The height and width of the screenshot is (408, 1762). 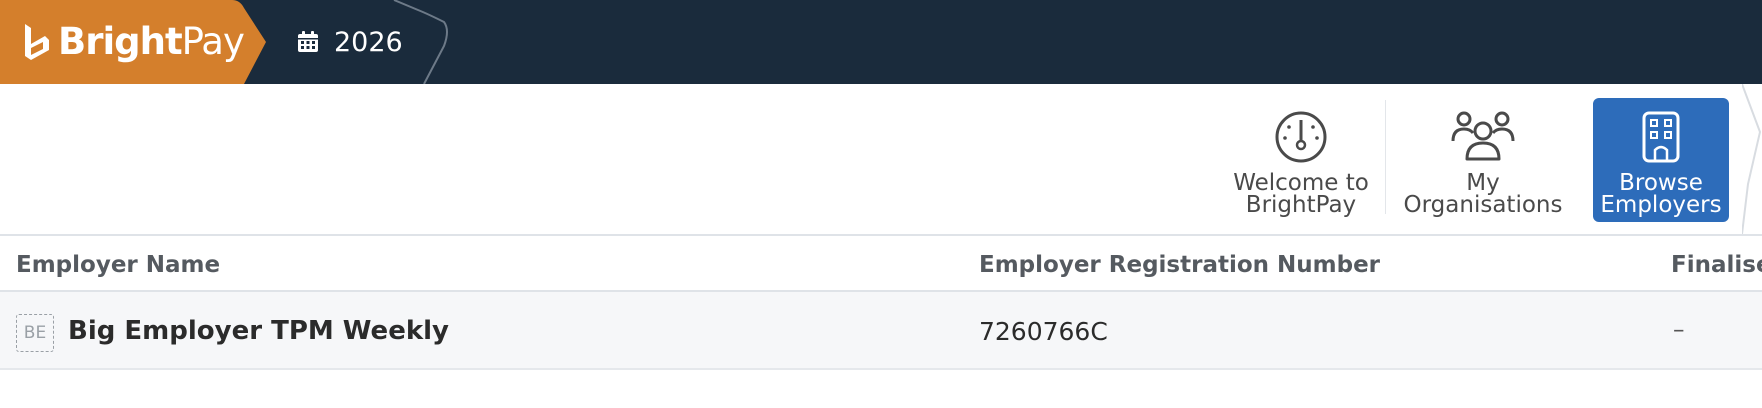 I want to click on building-icon, so click(x=1661, y=137).